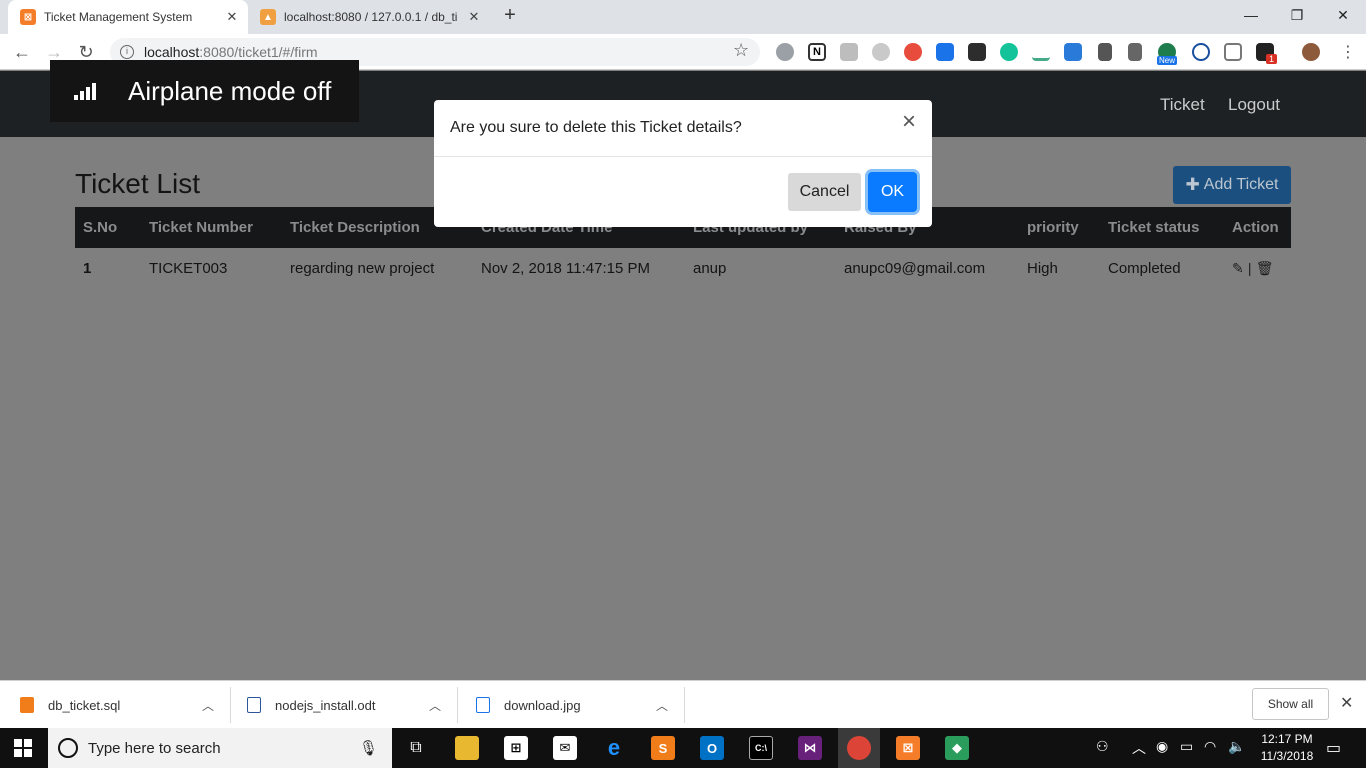  I want to click on store-icon: ⊞, so click(516, 748).